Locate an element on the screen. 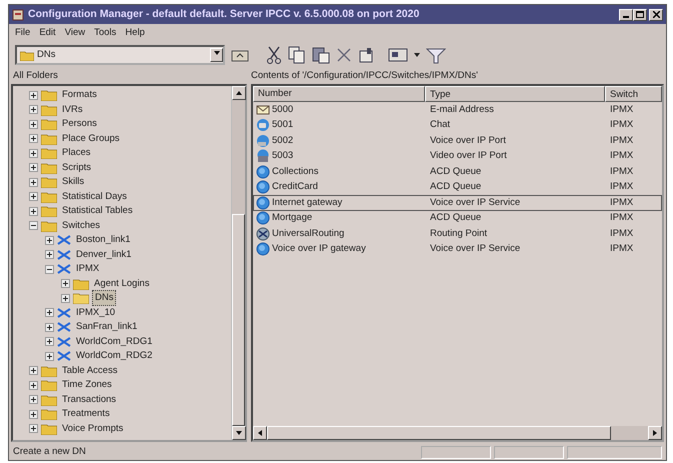 This screenshot has height=463, width=673. list-row: Internet gateway Voice over IP Service IPMX is located at coordinates (457, 202).